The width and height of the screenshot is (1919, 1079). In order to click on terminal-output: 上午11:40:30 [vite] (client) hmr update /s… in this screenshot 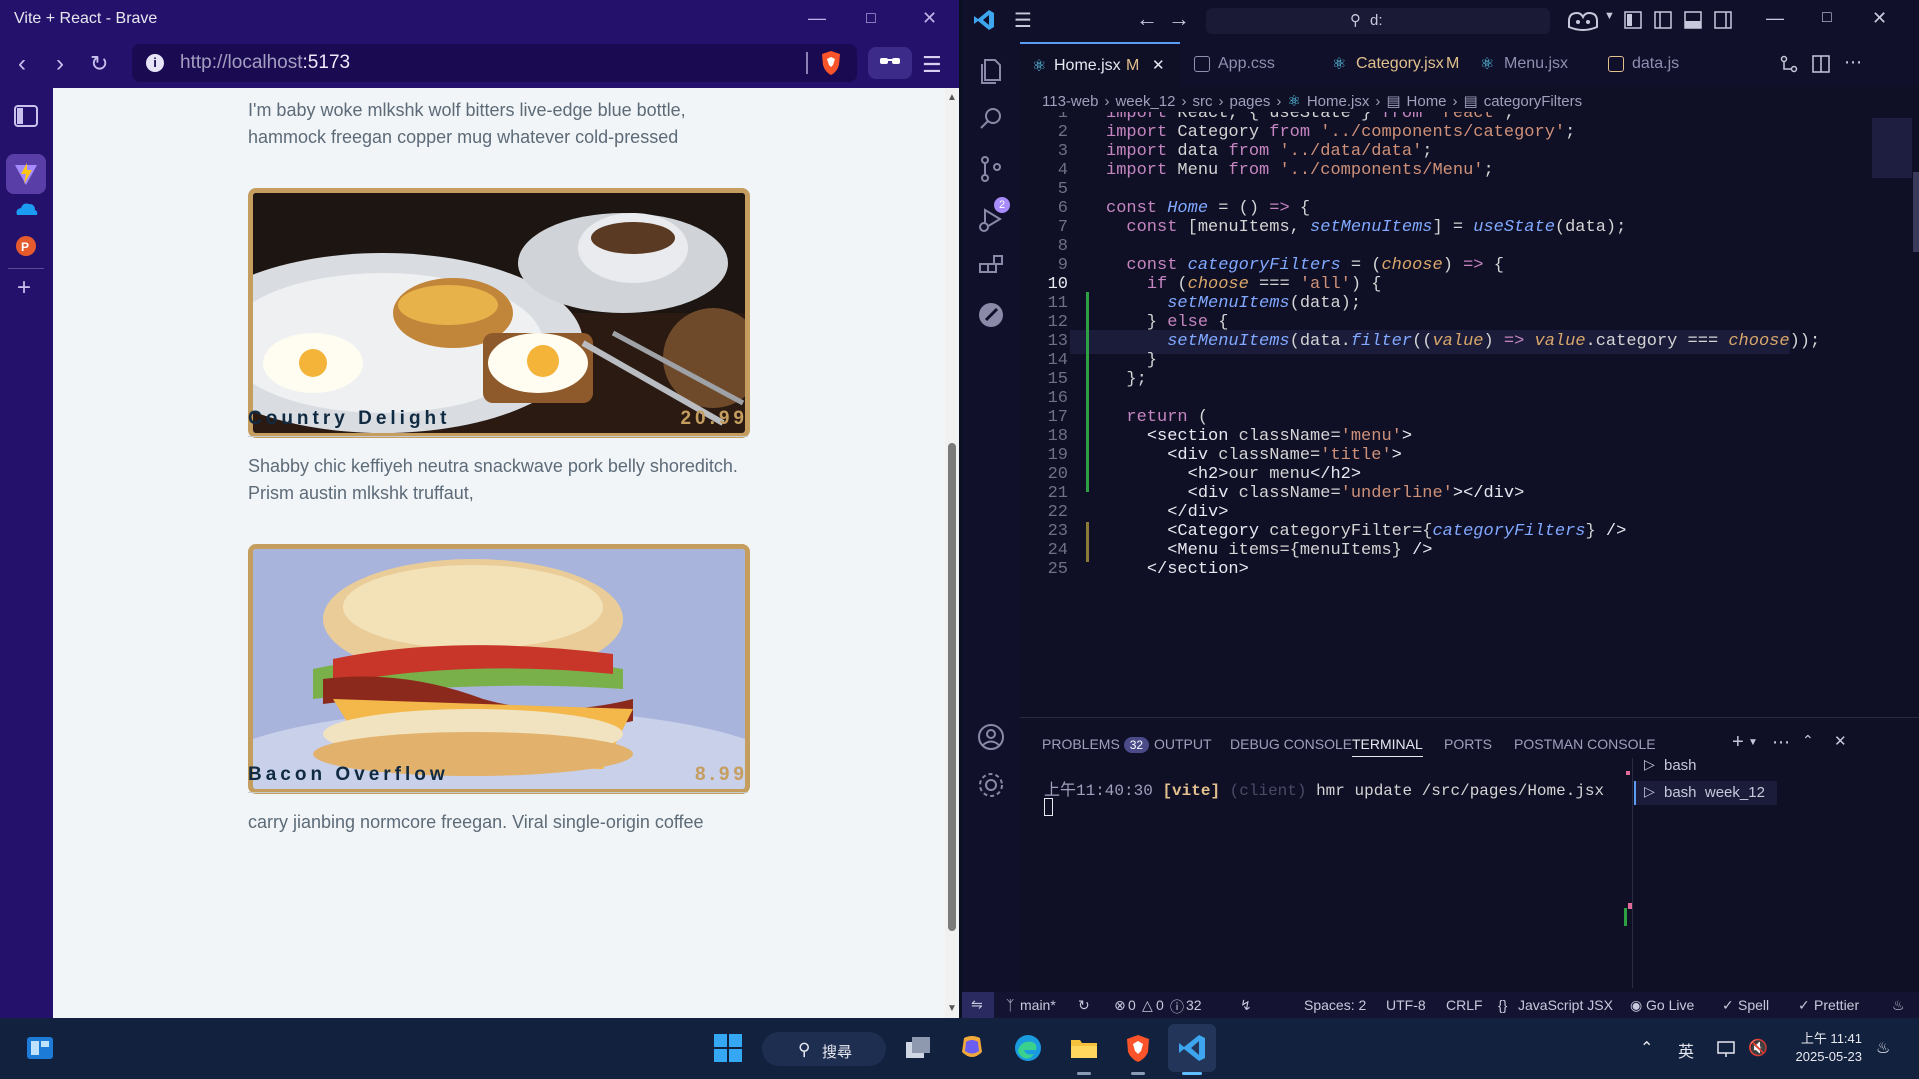, I will do `click(1324, 788)`.